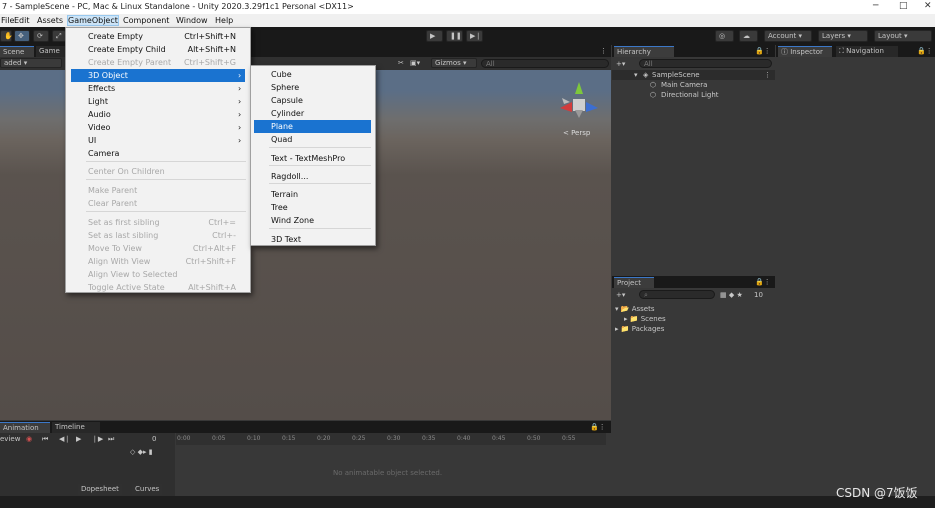 The height and width of the screenshot is (508, 935). I want to click on submenu-item-quad: Quad, so click(312, 139).